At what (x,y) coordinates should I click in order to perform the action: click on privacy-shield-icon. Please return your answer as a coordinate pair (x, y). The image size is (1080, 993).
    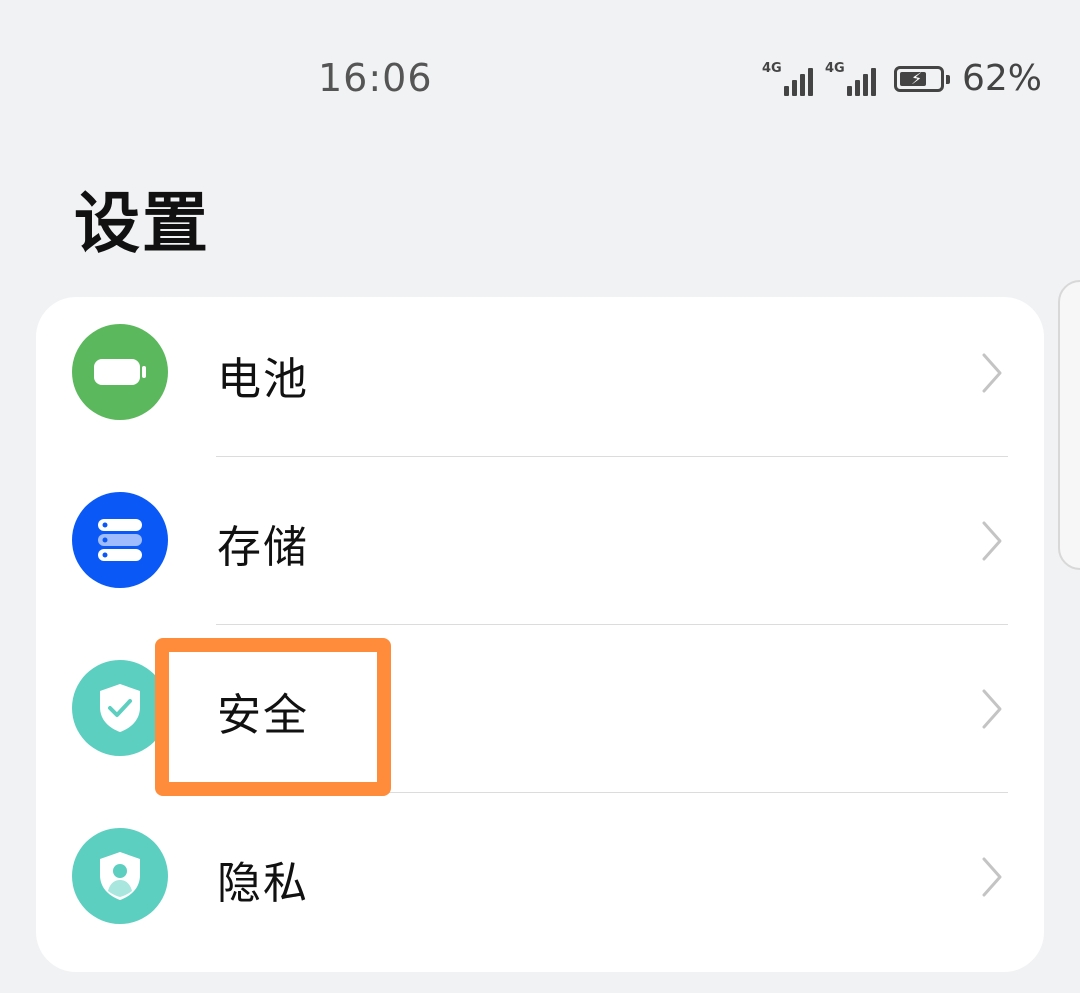
    Looking at the image, I should click on (120, 876).